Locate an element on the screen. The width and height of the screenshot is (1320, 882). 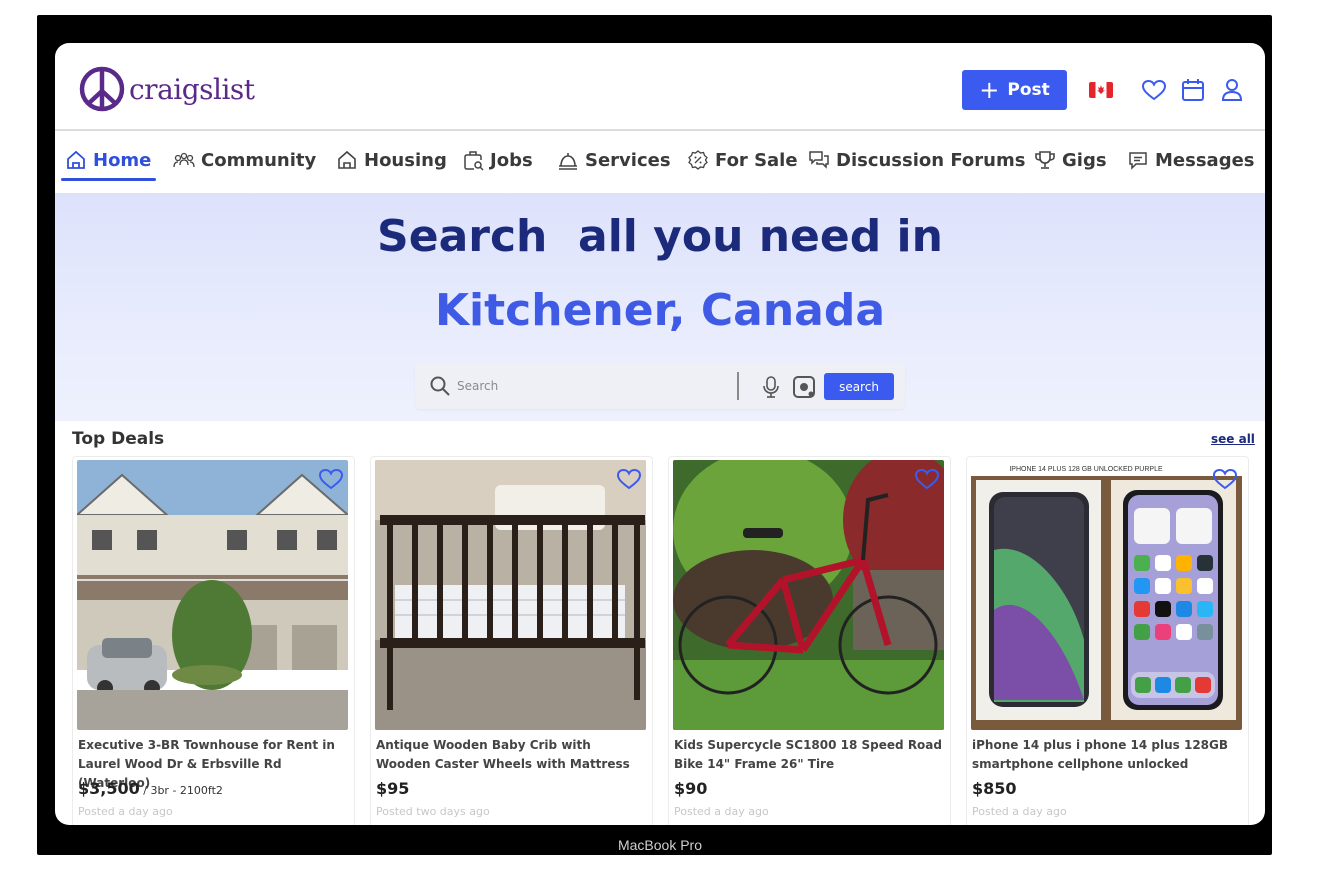
nav-label: For Sale is located at coordinates (756, 160).